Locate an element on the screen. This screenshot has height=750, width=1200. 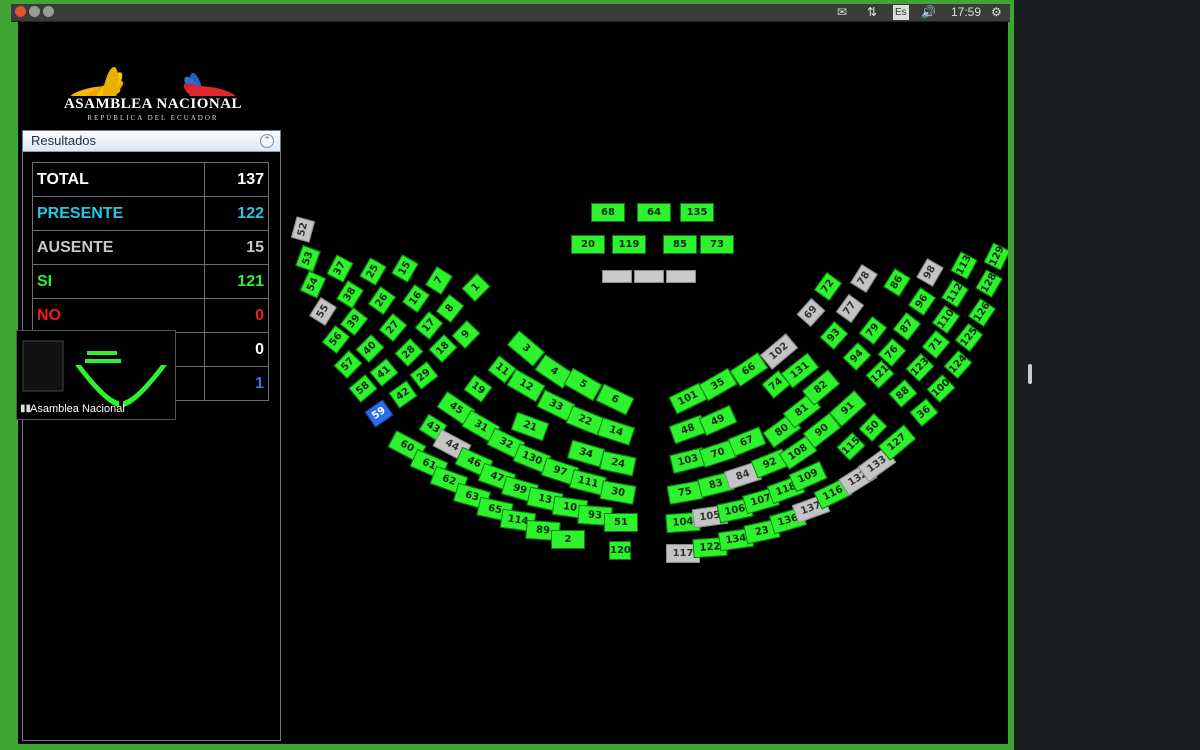
seat: 52 is located at coordinates (303, 229).